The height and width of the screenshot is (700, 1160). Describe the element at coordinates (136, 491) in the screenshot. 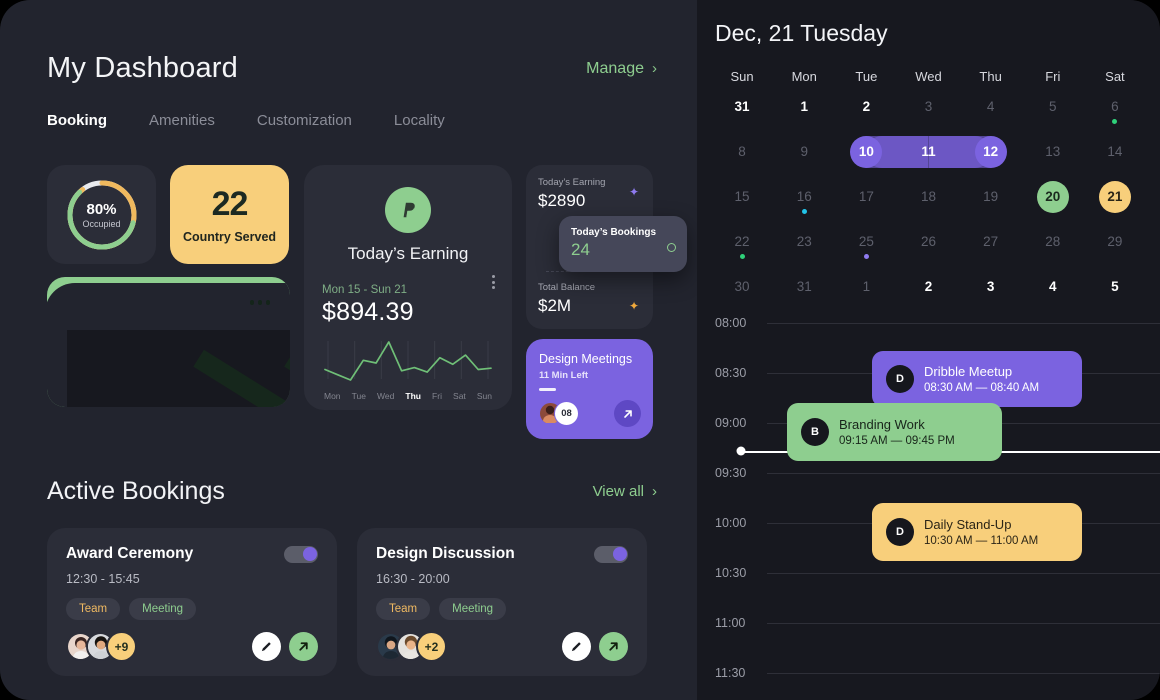

I see `active-bookings-title: Active Bookings` at that location.